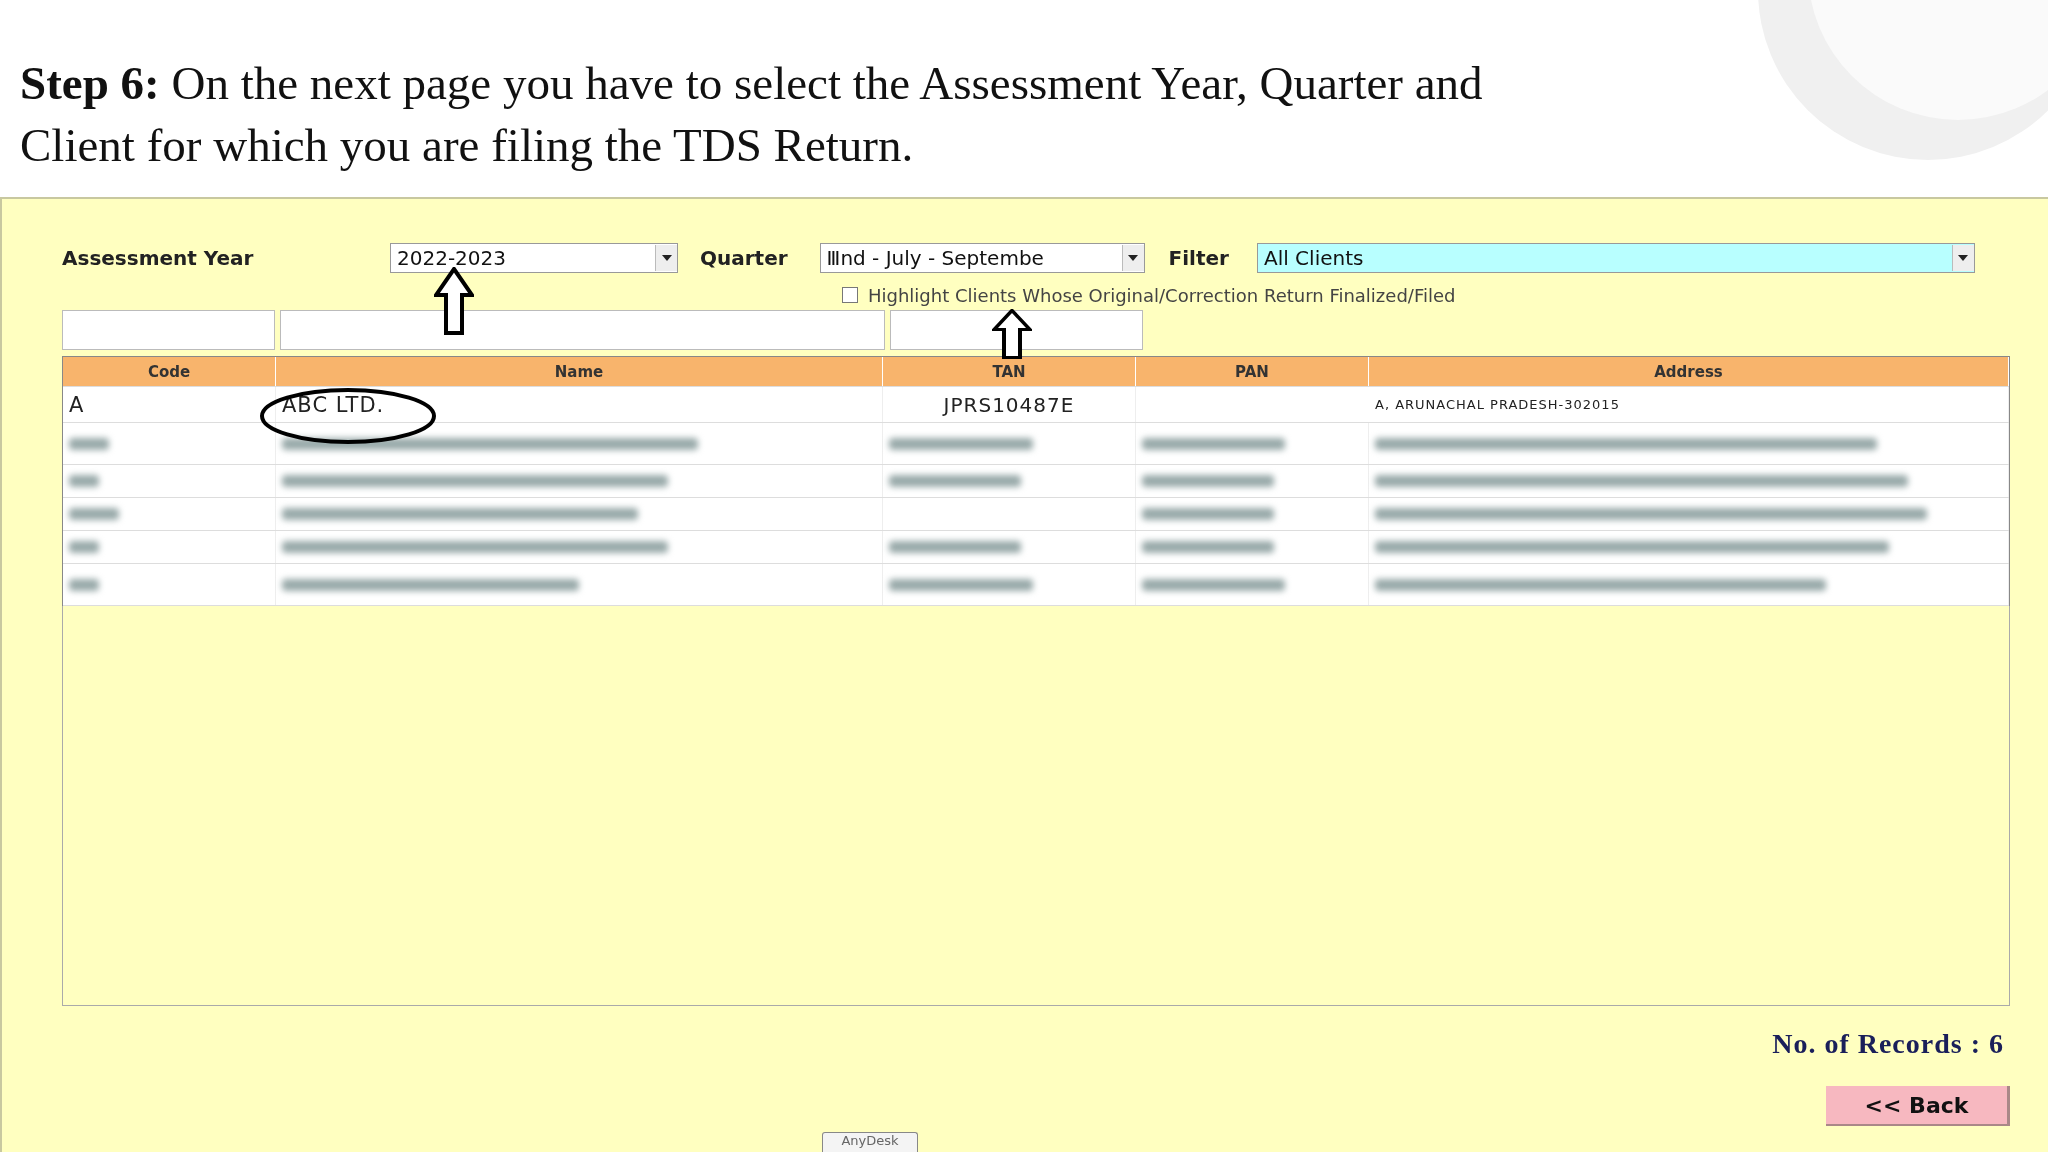  I want to click on highlight-label: Highlight Clients Whose Original/Correction Return Finalized/Filed, so click(1162, 295).